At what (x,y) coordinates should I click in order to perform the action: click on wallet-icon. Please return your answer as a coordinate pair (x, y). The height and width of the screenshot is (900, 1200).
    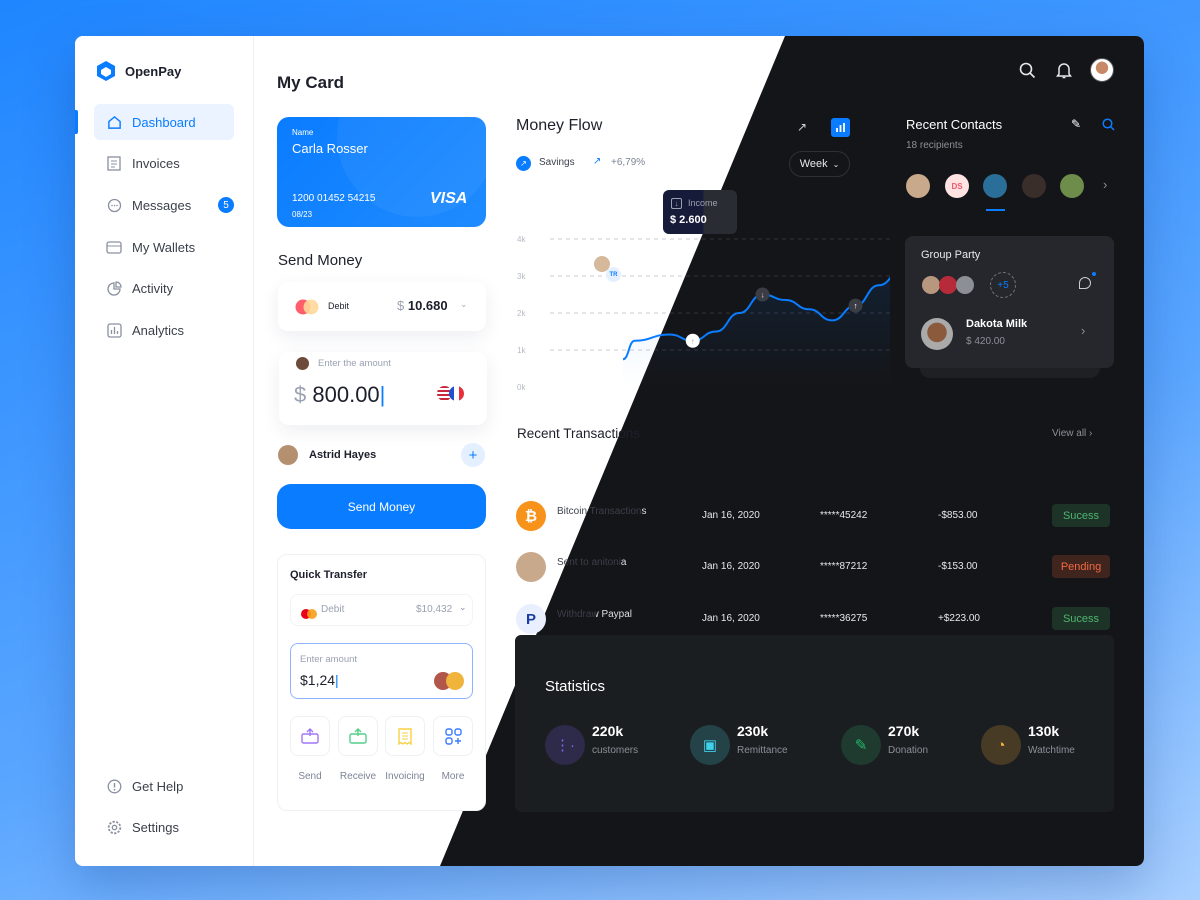
    Looking at the image, I should click on (114, 247).